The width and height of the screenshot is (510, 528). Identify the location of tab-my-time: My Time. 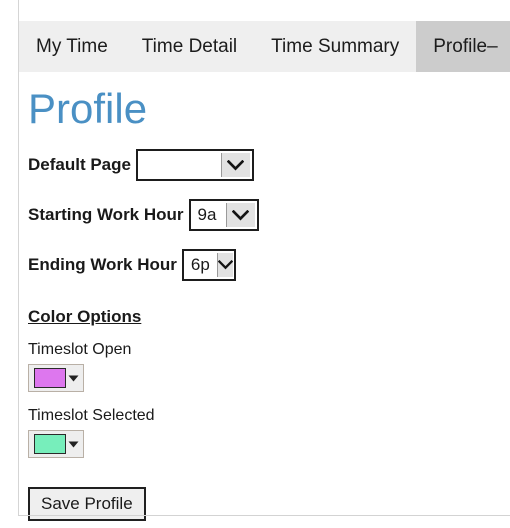
(72, 46).